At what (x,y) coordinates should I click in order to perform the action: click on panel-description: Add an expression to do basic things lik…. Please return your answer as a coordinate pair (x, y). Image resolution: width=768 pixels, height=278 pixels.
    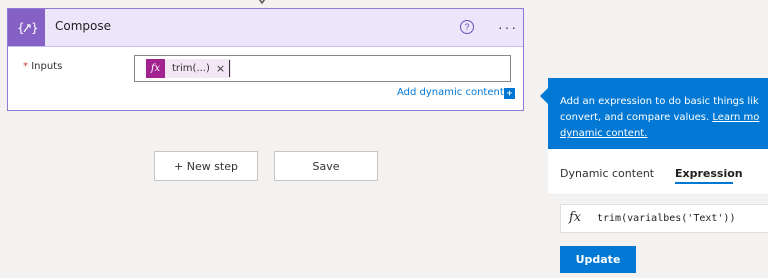
    Looking at the image, I should click on (664, 118).